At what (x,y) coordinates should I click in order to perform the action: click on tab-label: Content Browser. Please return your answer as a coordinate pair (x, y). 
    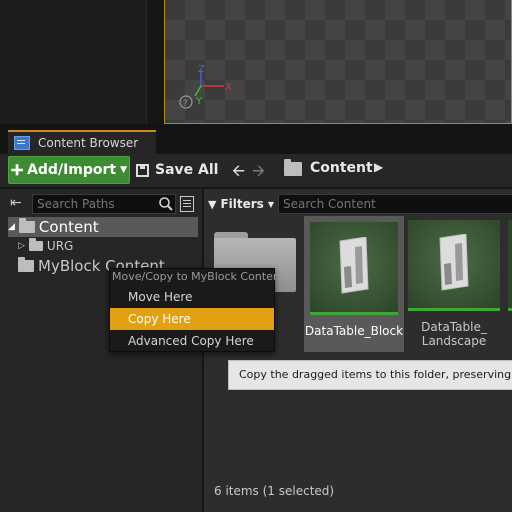
    Looking at the image, I should click on (88, 143).